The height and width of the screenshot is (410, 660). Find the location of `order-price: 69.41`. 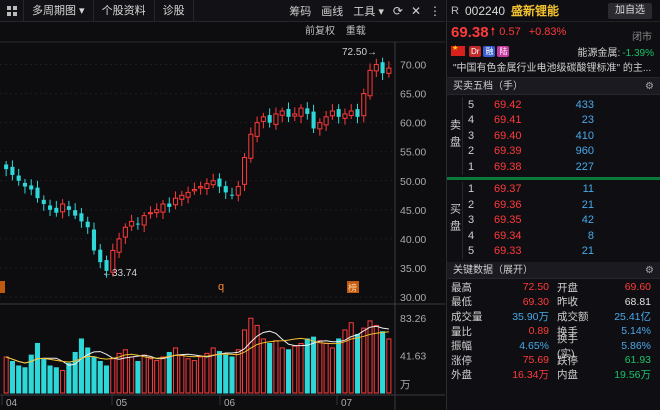

order-price: 69.41 is located at coordinates (508, 120).